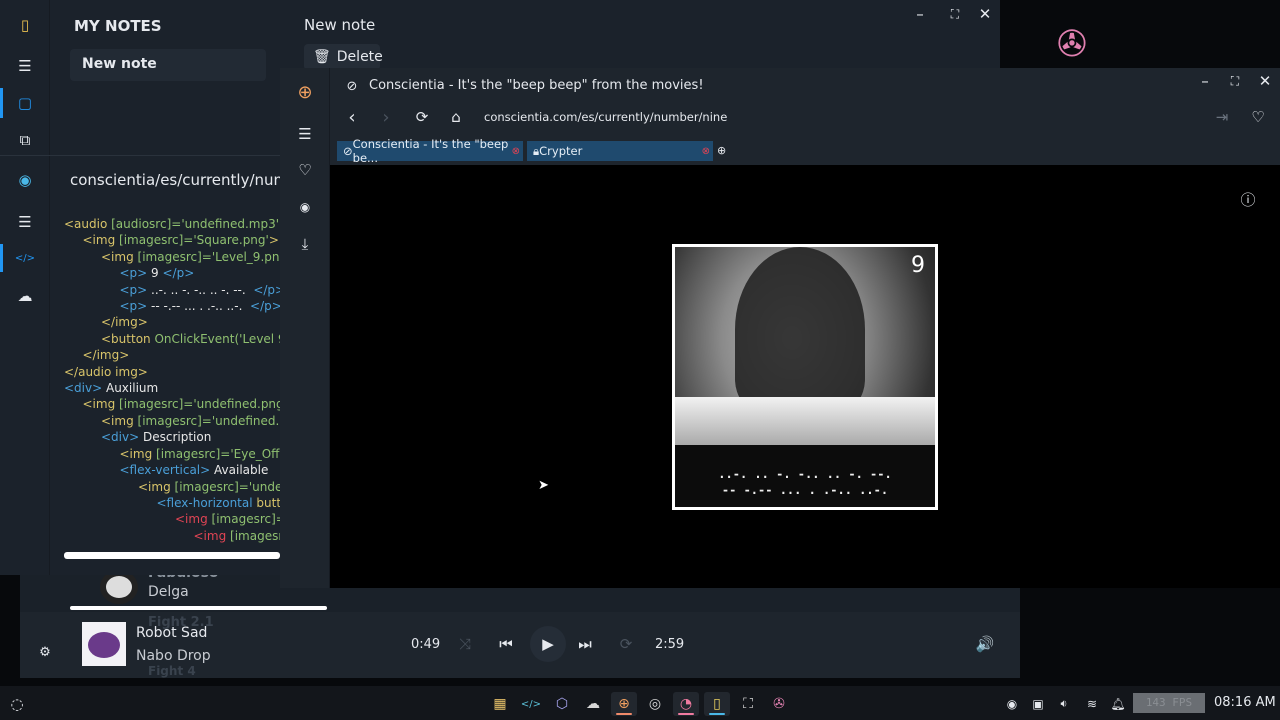 Image resolution: width=1280 pixels, height=720 pixels. Describe the element at coordinates (1248, 199) in the screenshot. I see `info-icon: ⓘ` at that location.